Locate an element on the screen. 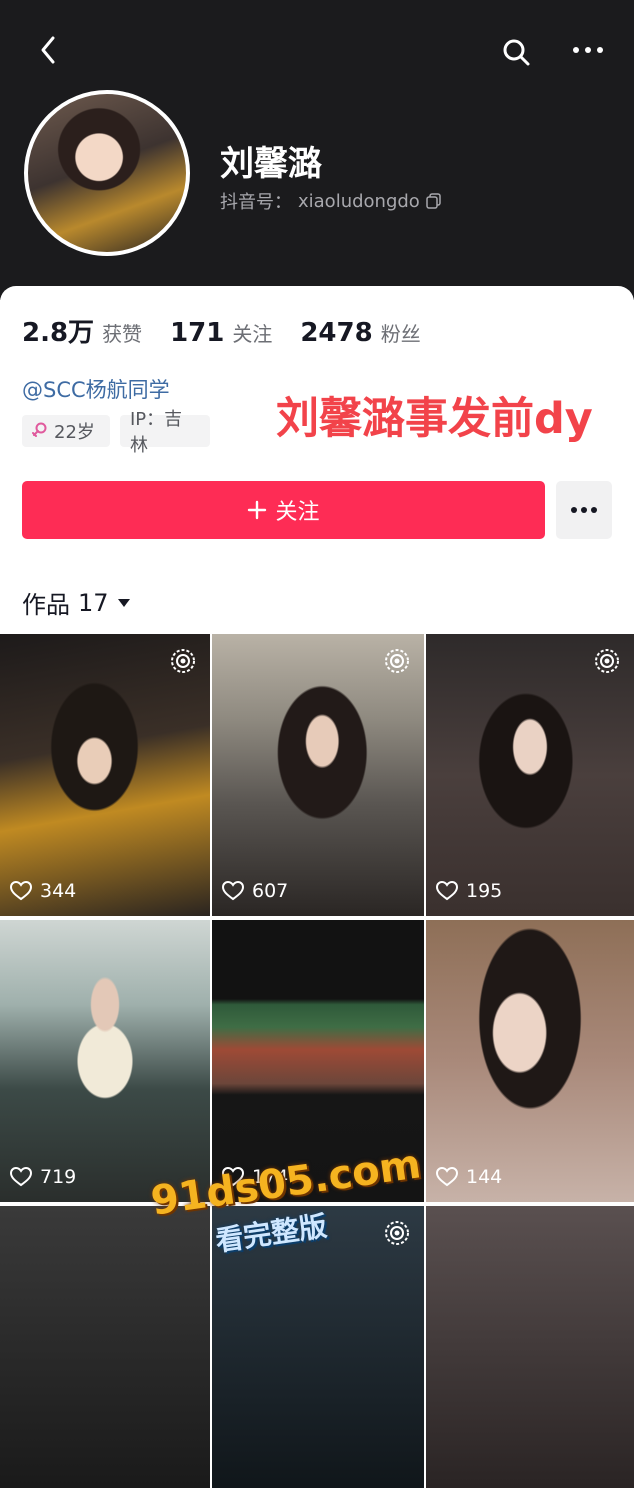  video-thumb: 344 is located at coordinates (105, 775).